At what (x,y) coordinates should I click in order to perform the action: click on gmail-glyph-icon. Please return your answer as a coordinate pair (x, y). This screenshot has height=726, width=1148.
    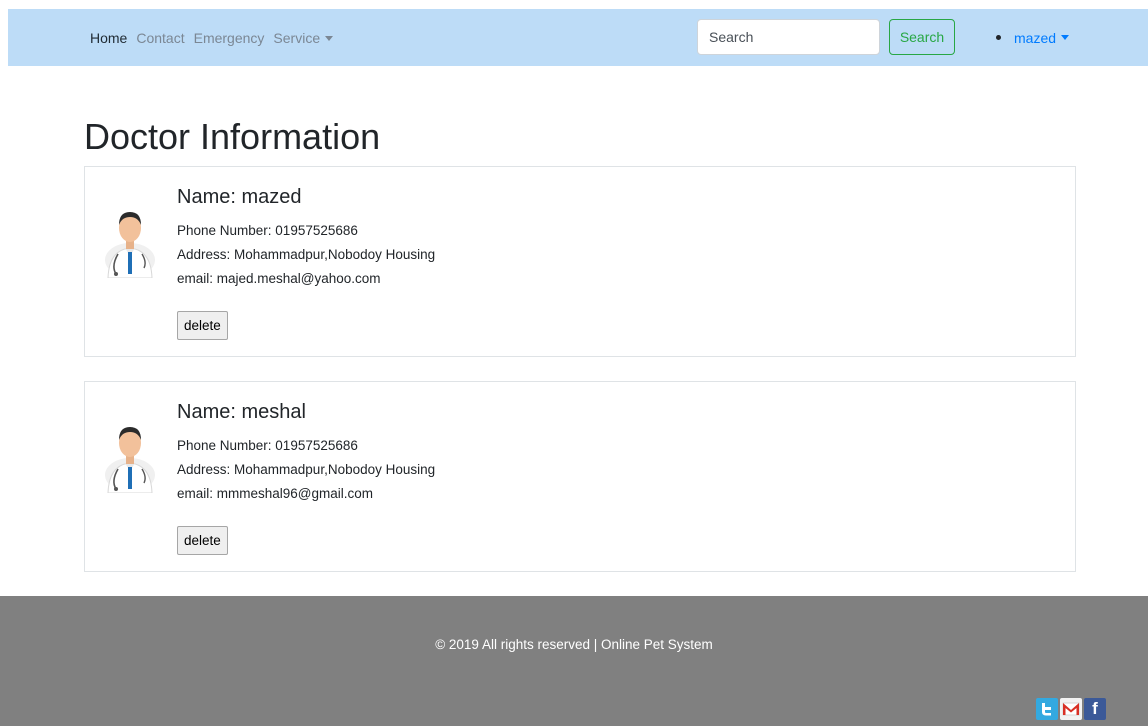
    Looking at the image, I should click on (1071, 709).